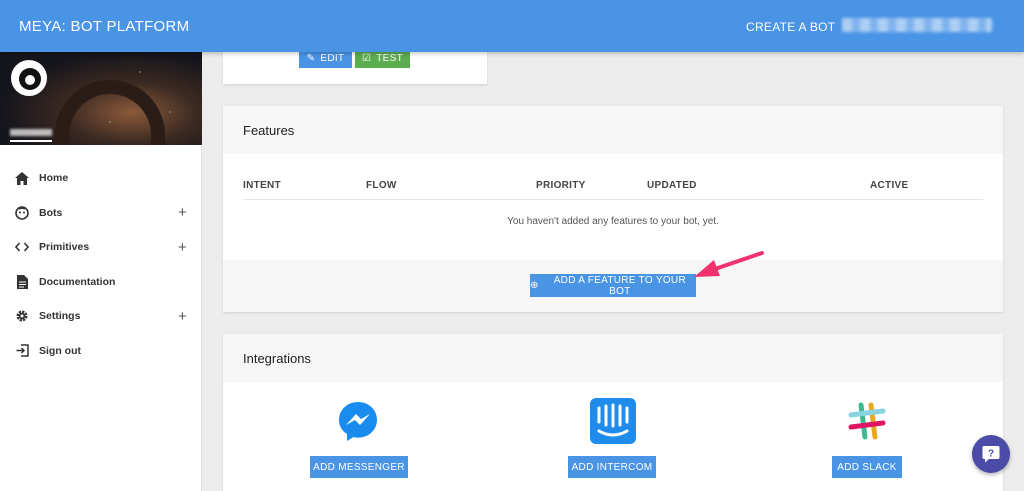 The height and width of the screenshot is (491, 1024). Describe the element at coordinates (54, 178) in the screenshot. I see `sidebar-item-label: Home` at that location.